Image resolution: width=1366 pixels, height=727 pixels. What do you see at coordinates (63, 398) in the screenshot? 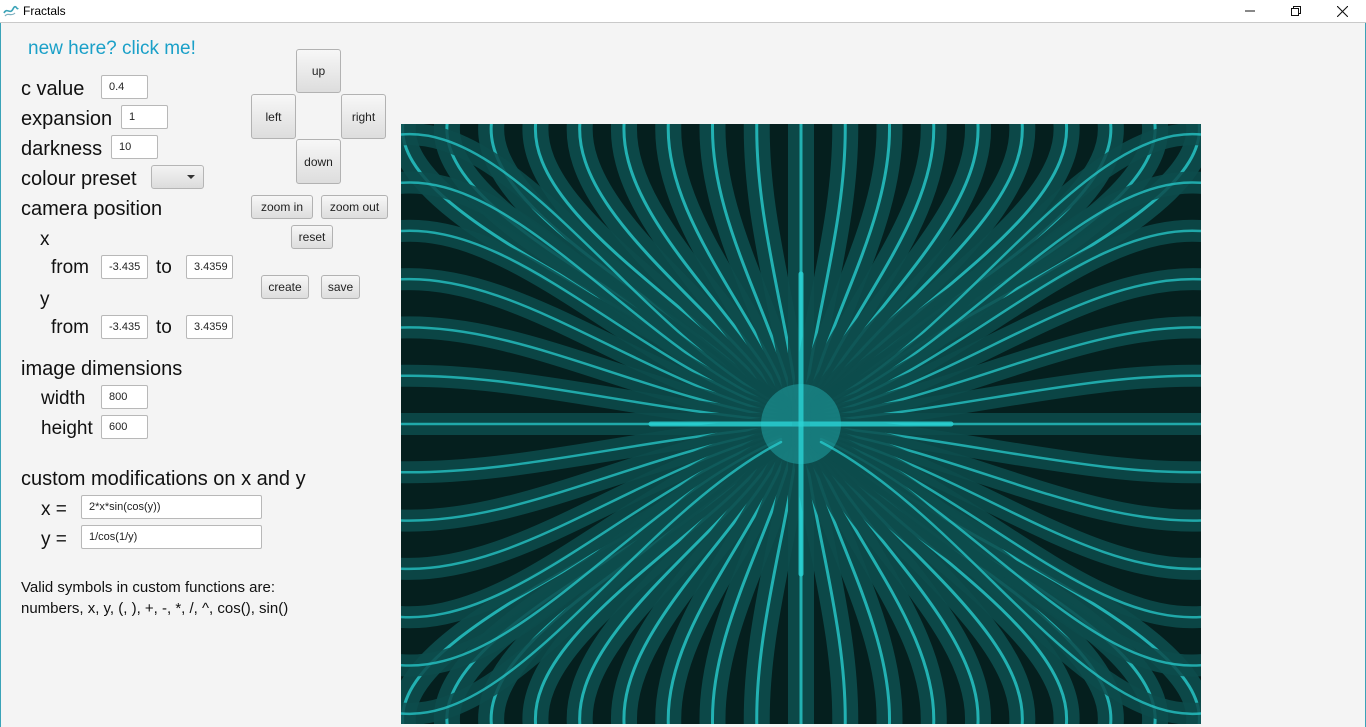
I see `width-label: width` at bounding box center [63, 398].